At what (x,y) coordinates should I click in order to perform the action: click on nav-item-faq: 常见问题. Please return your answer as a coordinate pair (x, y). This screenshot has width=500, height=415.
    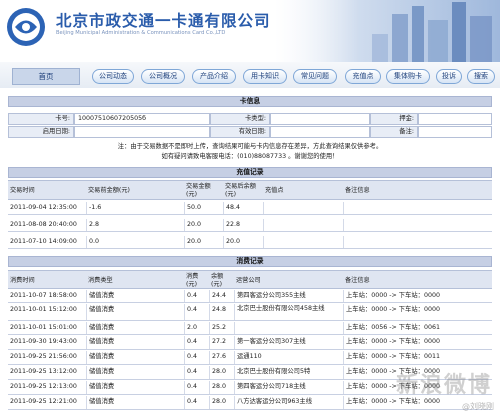
    Looking at the image, I should click on (315, 76).